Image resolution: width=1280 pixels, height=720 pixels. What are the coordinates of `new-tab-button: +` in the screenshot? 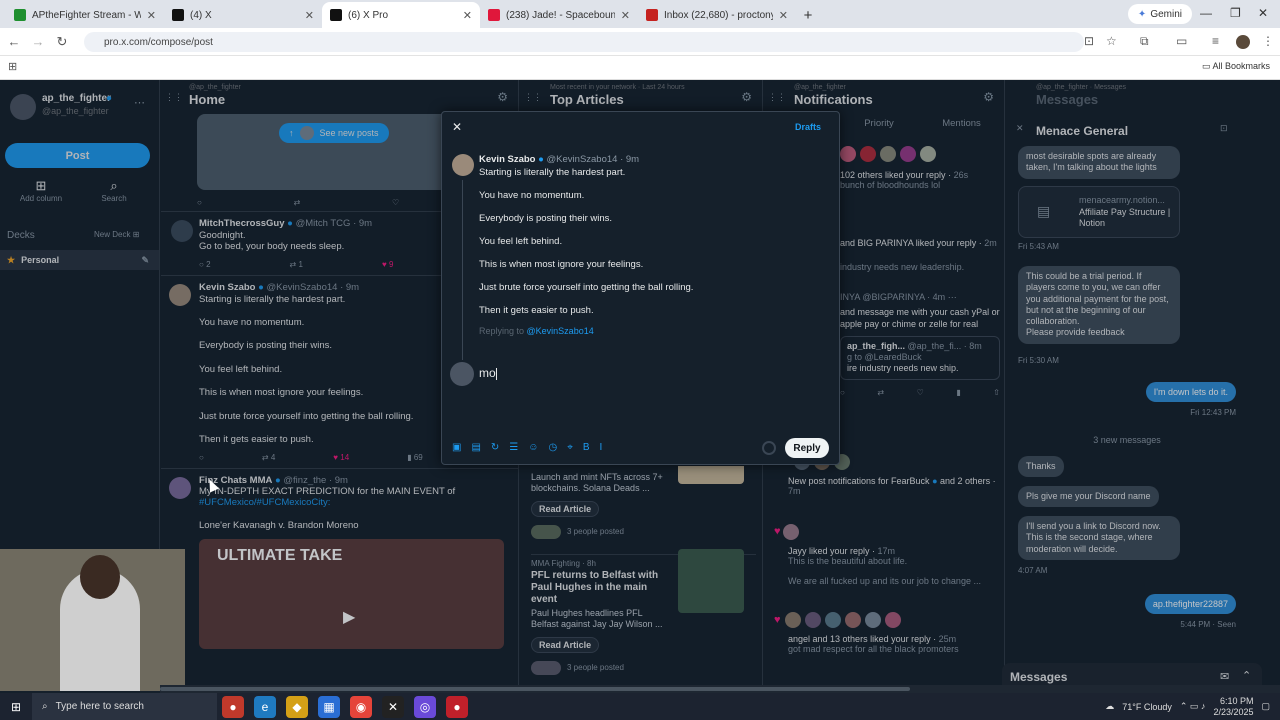 It's located at (808, 15).